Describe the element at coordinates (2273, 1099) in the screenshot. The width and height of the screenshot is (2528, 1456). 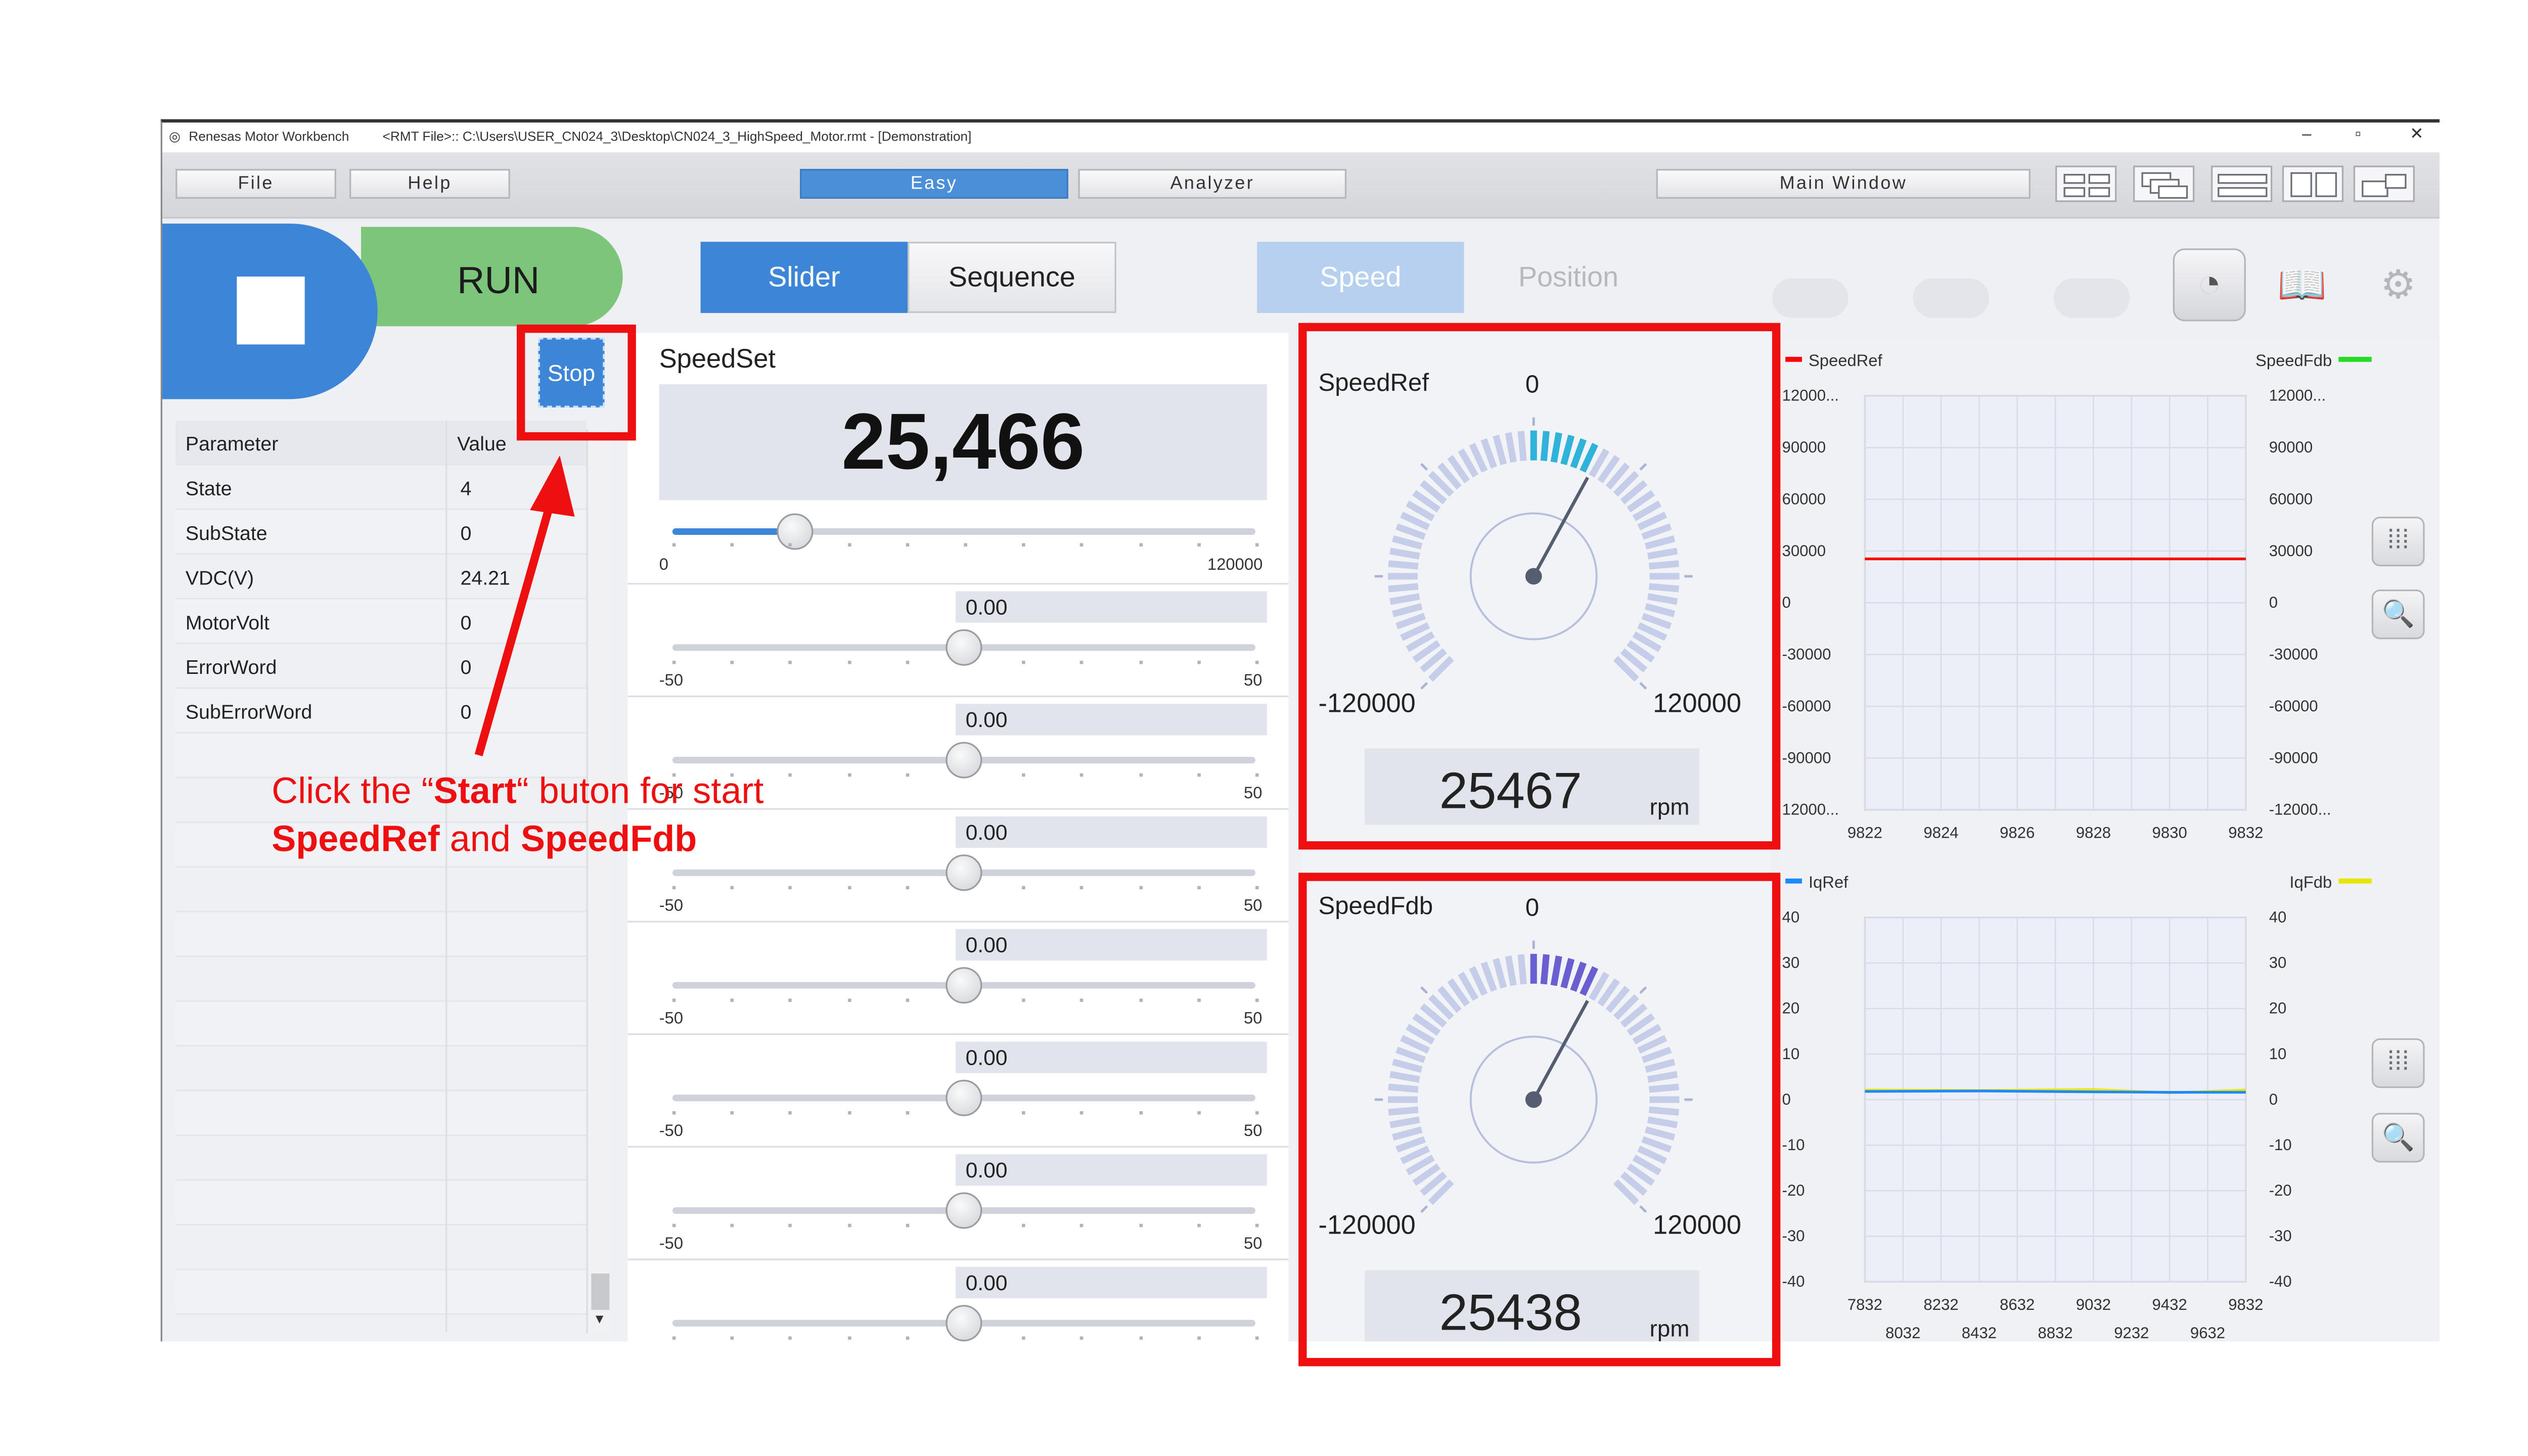
I see `y-tick-label-right: 0` at that location.